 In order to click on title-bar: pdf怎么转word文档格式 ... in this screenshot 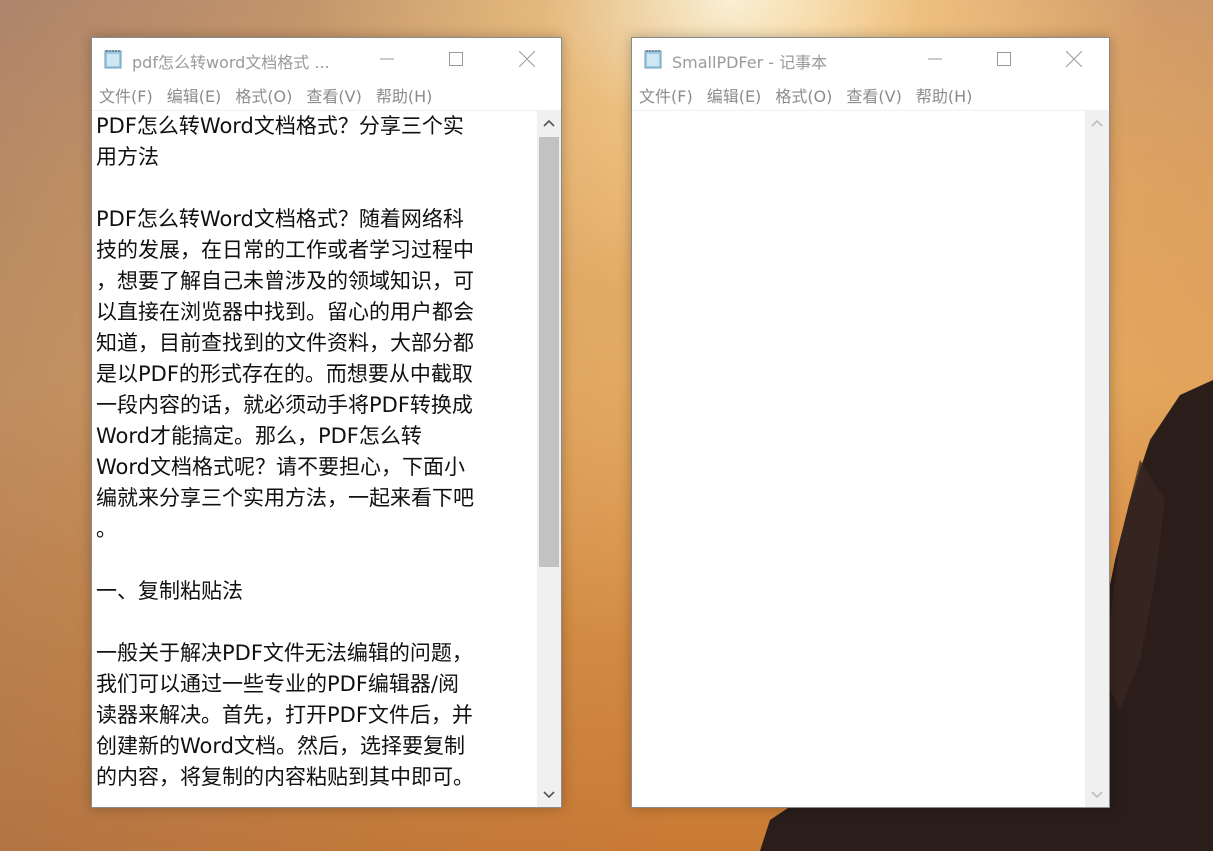, I will do `click(326, 59)`.